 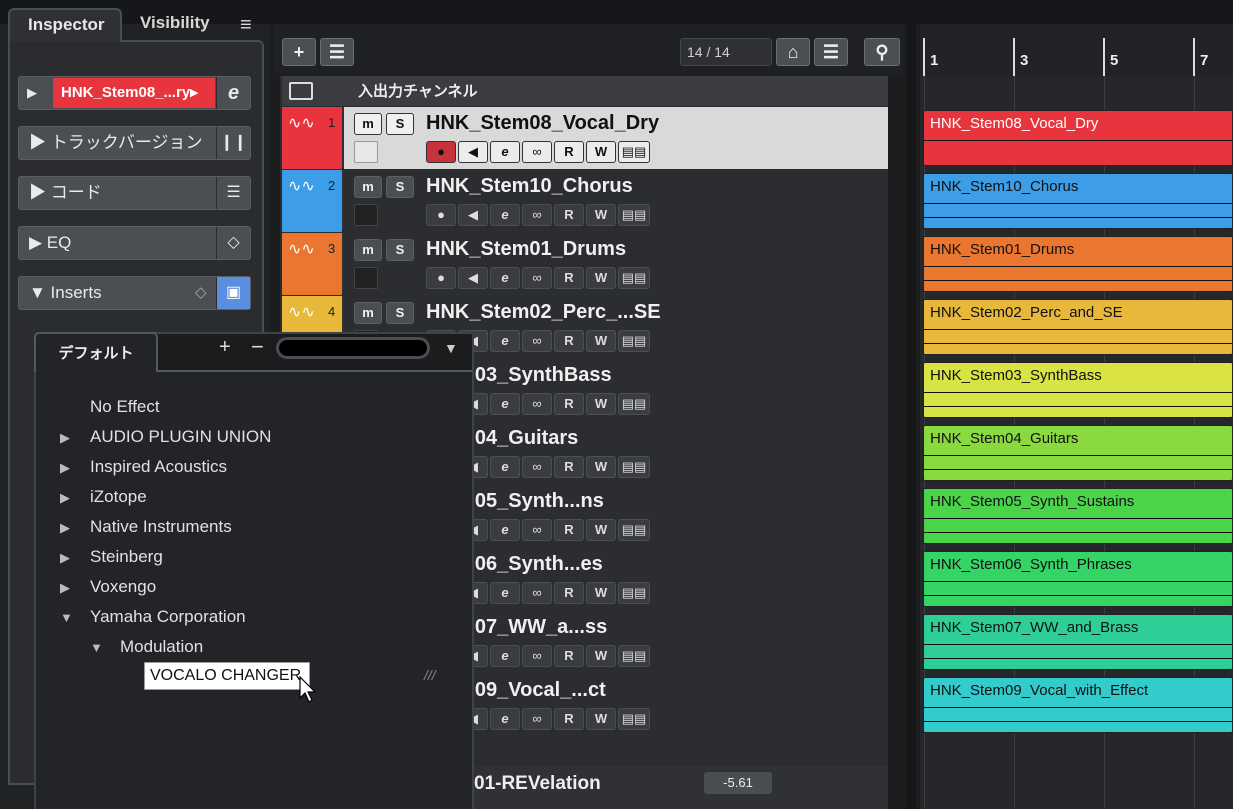 What do you see at coordinates (299, 52) in the screenshot?
I see `add-track-button: +` at bounding box center [299, 52].